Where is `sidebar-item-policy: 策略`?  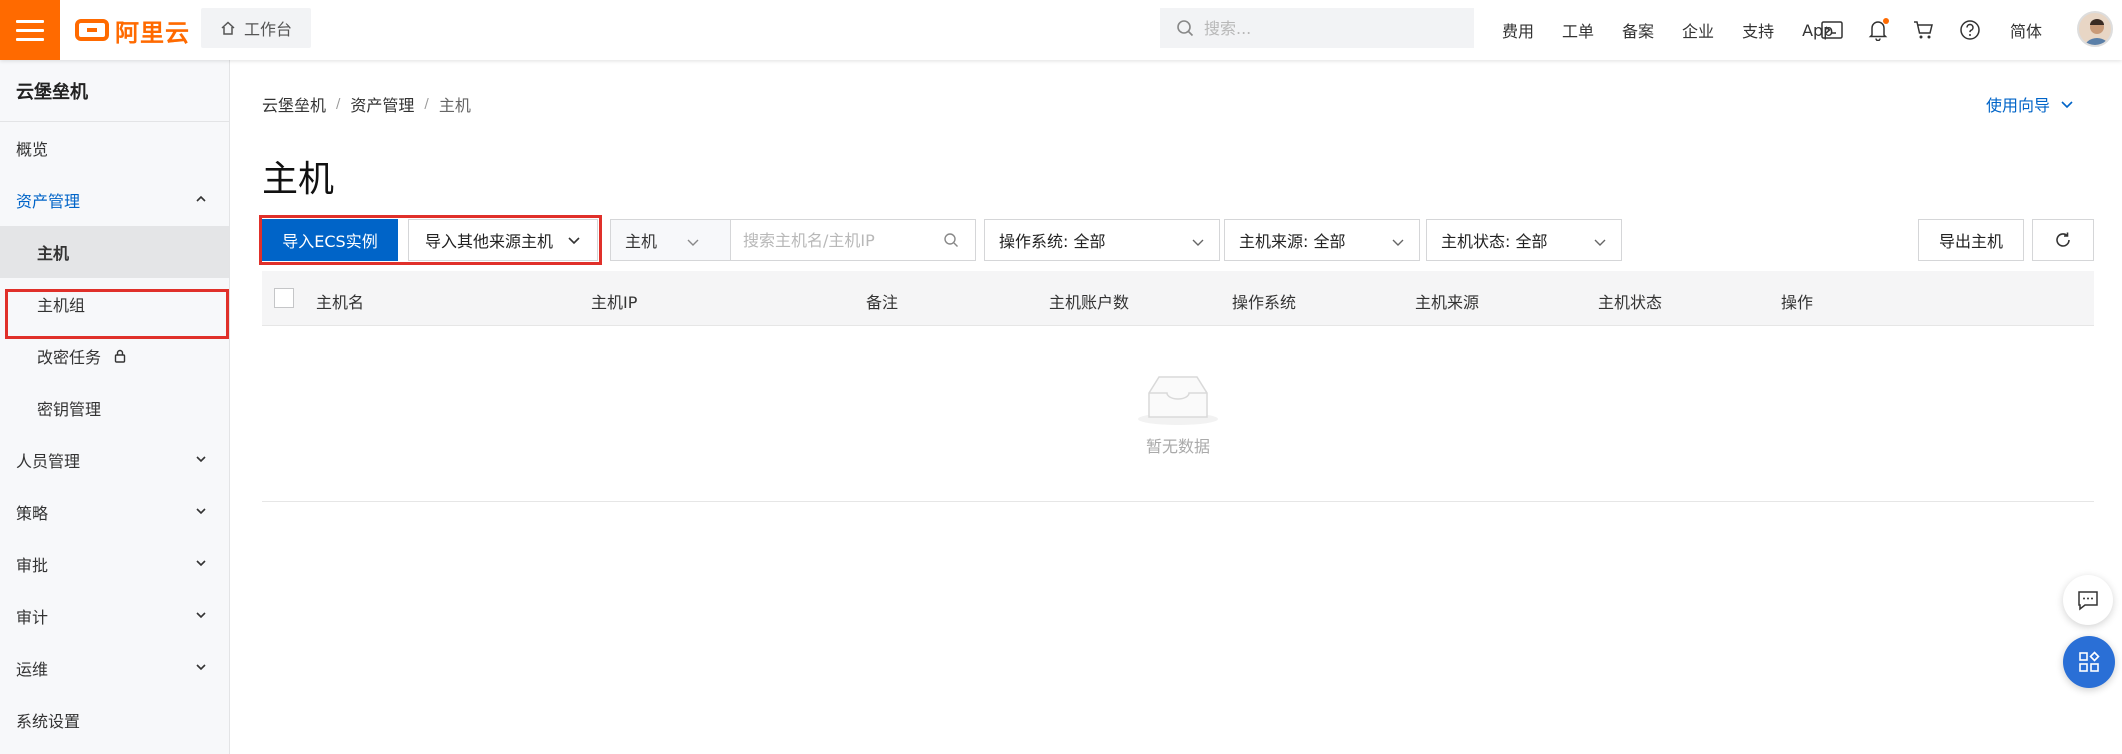
sidebar-item-policy: 策略 is located at coordinates (114, 512).